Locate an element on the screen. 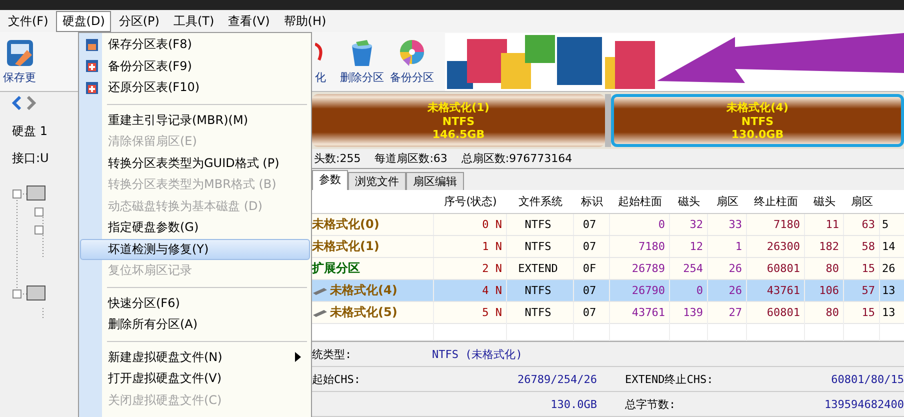  partition-block: 未格式化(1) NTFS 146.5GB is located at coordinates (458, 120).